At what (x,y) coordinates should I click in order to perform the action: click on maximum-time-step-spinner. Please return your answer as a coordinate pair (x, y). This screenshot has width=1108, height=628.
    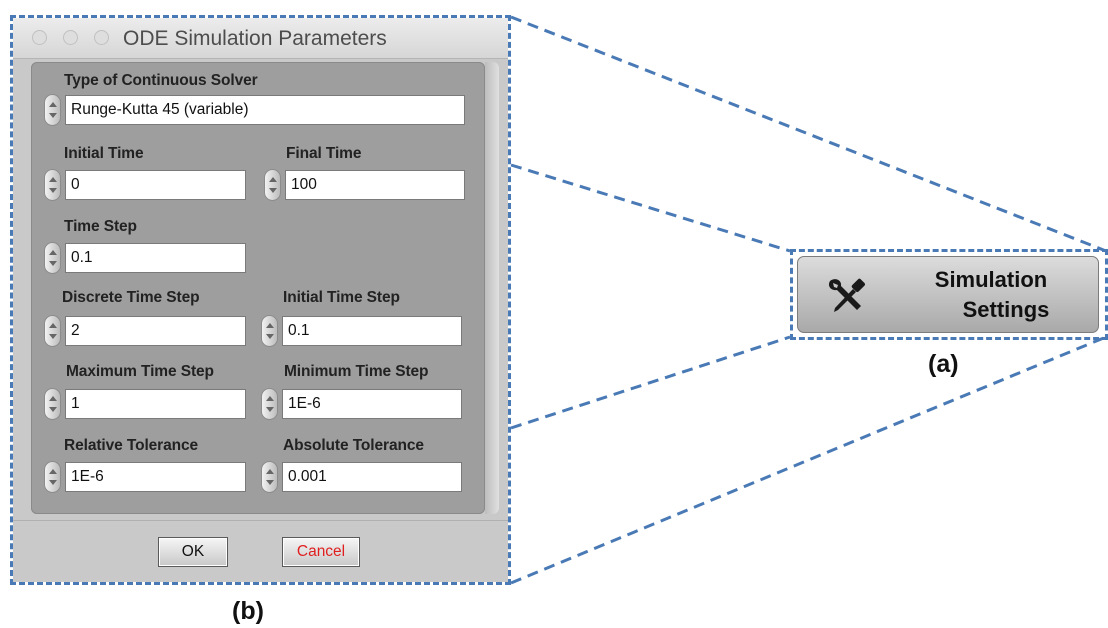
    Looking at the image, I should click on (52, 404).